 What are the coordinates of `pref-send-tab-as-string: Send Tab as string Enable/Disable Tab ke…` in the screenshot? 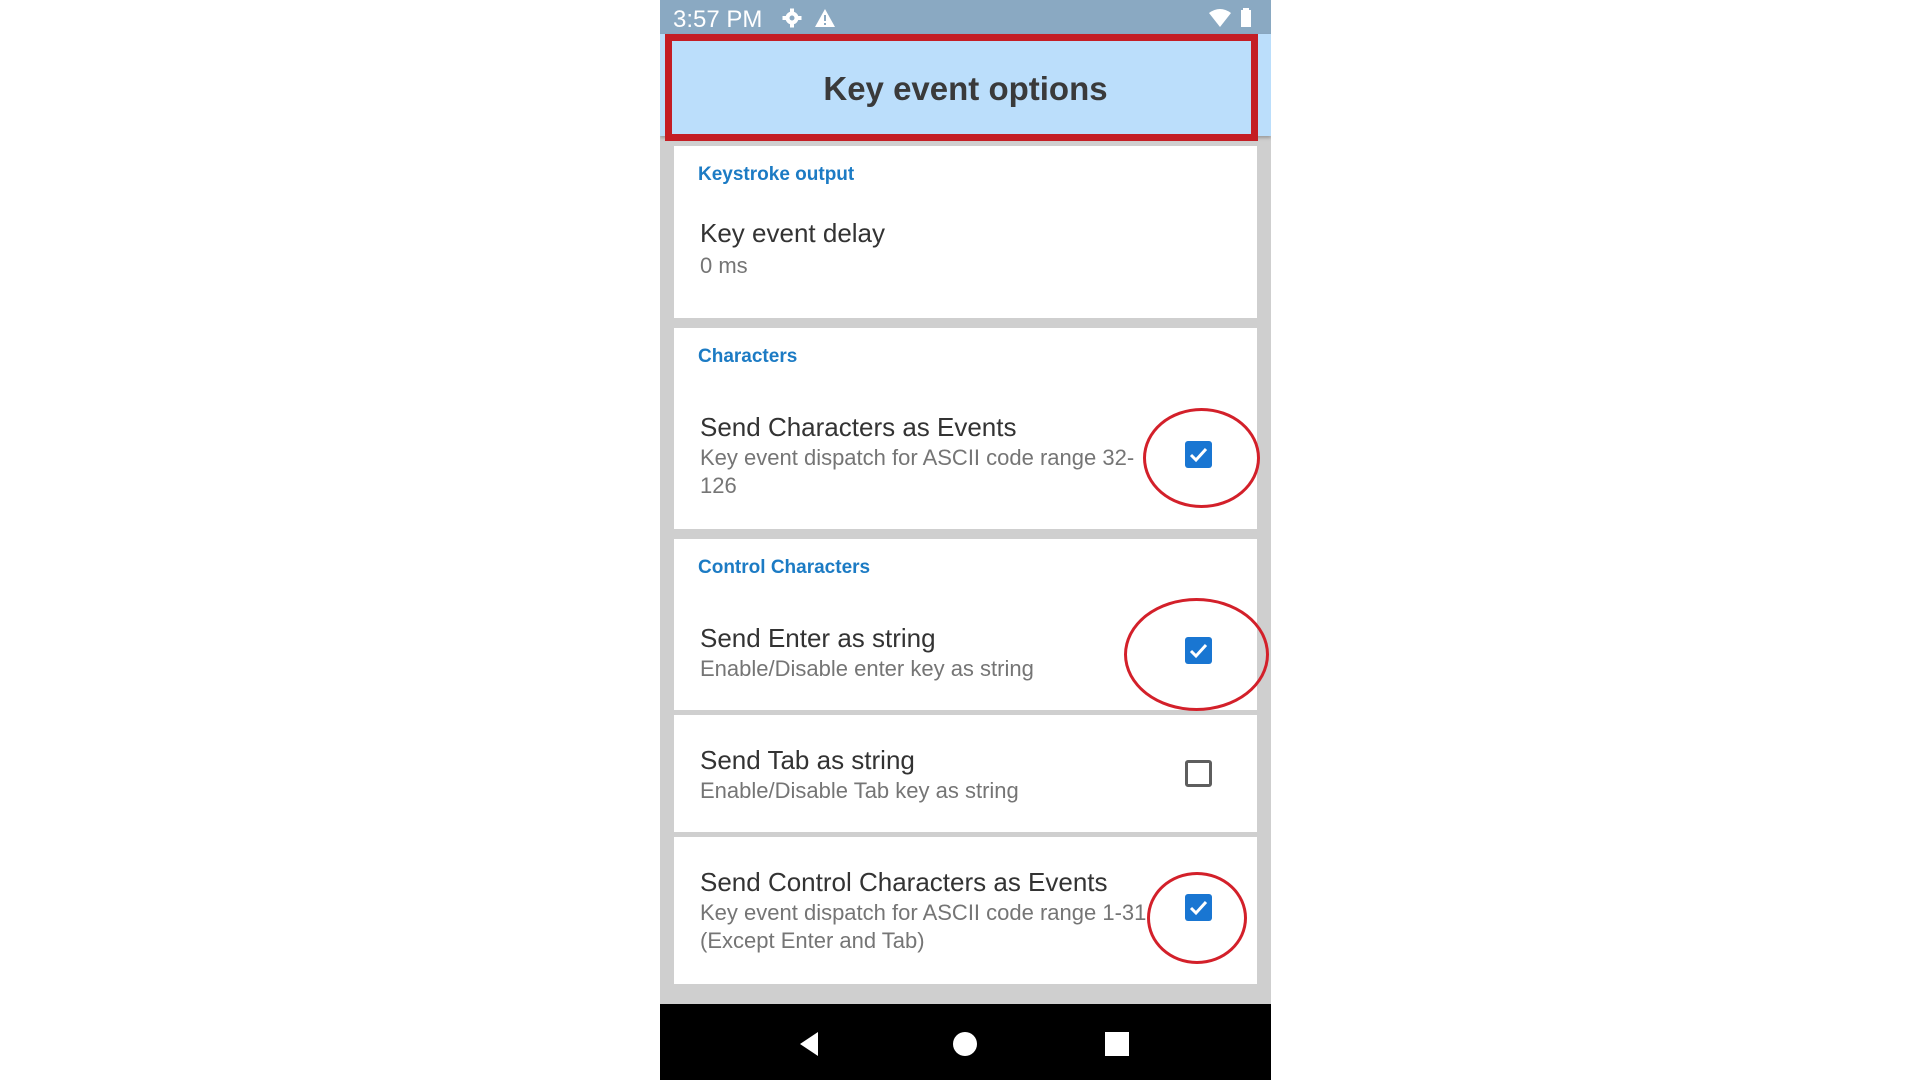 It's located at (965, 773).